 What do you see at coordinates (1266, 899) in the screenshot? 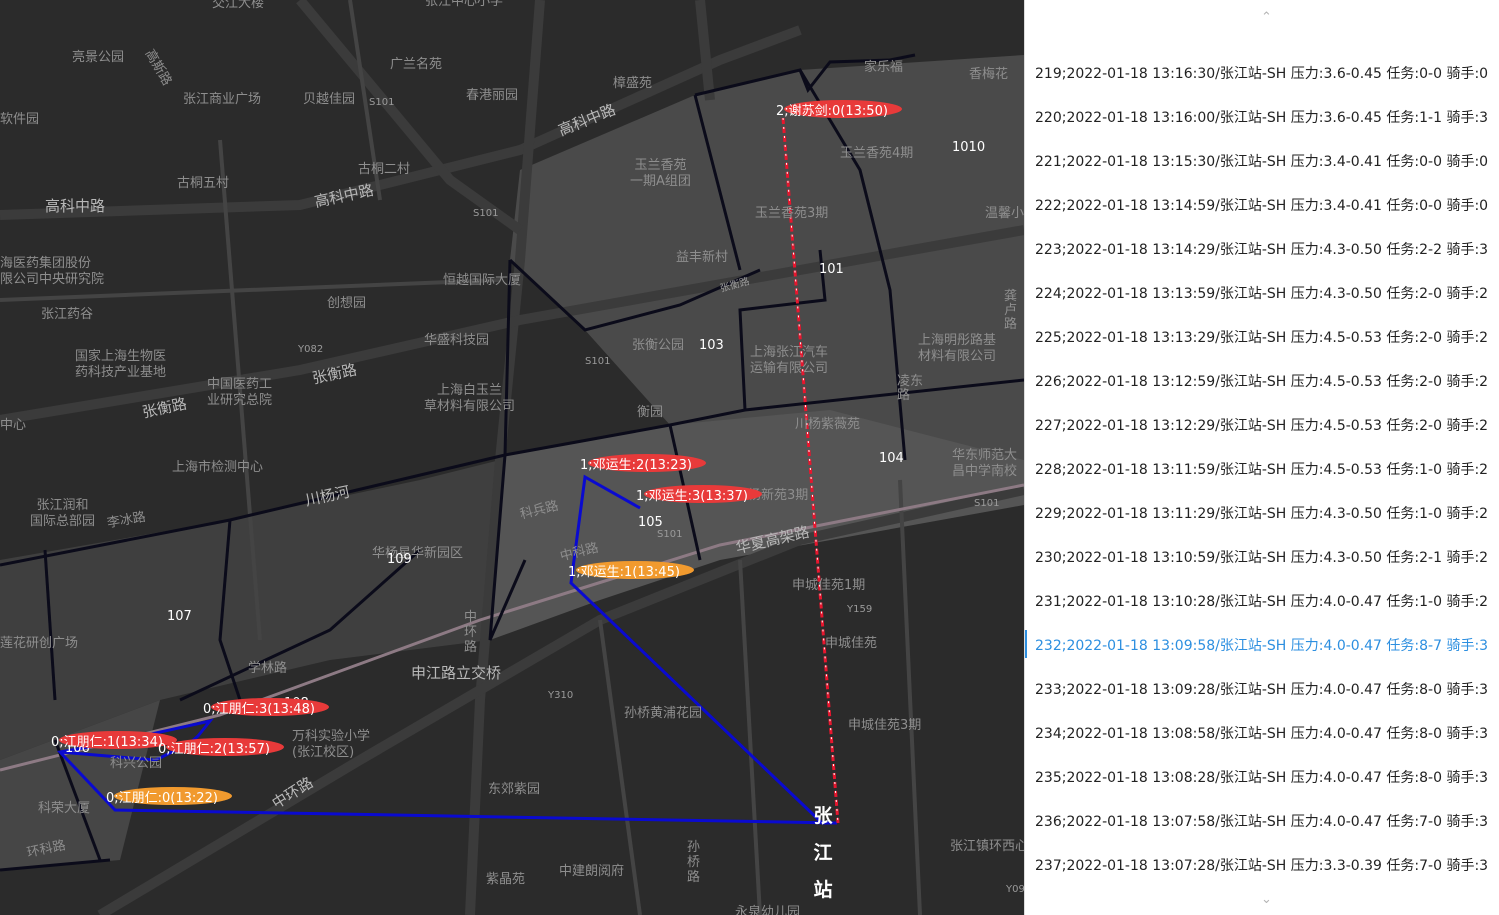
I see `chevron-down-icon: ⌄` at bounding box center [1266, 899].